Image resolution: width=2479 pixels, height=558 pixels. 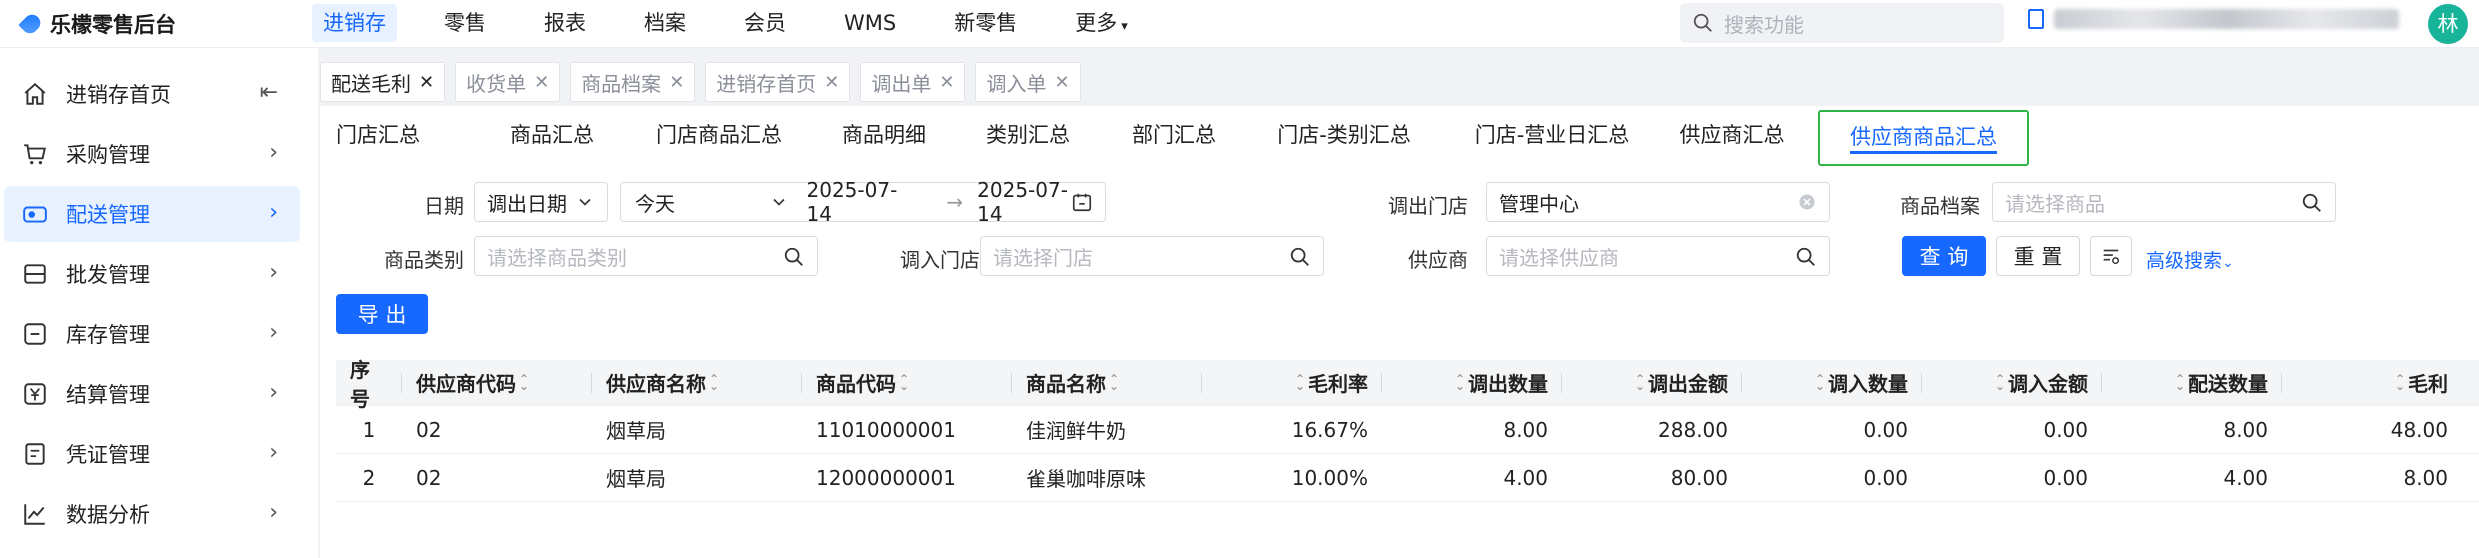 What do you see at coordinates (1764, 24) in the screenshot?
I see `search-placeholder: 搜索功能` at bounding box center [1764, 24].